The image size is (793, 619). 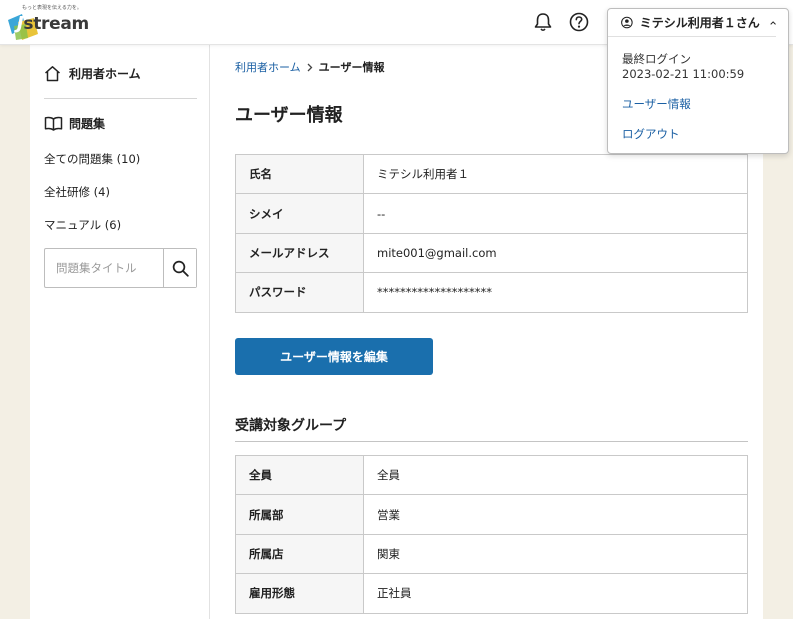 I want to click on jstream-logo: もっと表現を伝える力を。 Jstream, so click(x=63, y=22).